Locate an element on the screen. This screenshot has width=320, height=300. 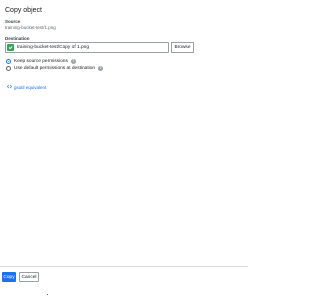
browse-button: Browse is located at coordinates (182, 47).